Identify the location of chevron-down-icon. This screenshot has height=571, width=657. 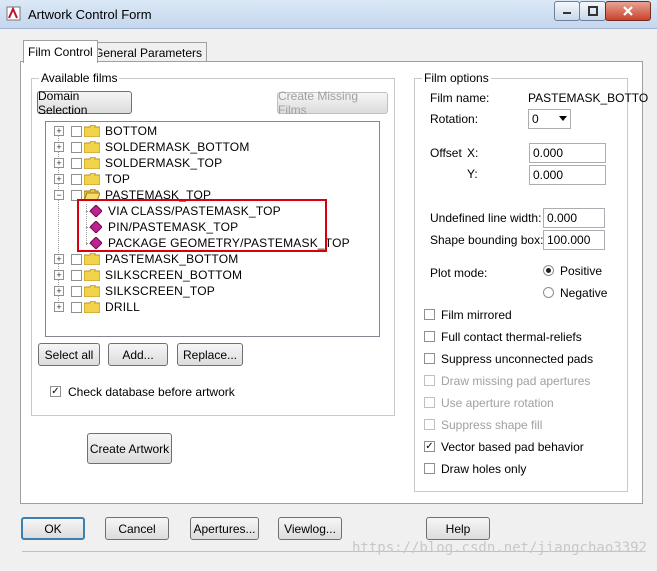
(563, 118).